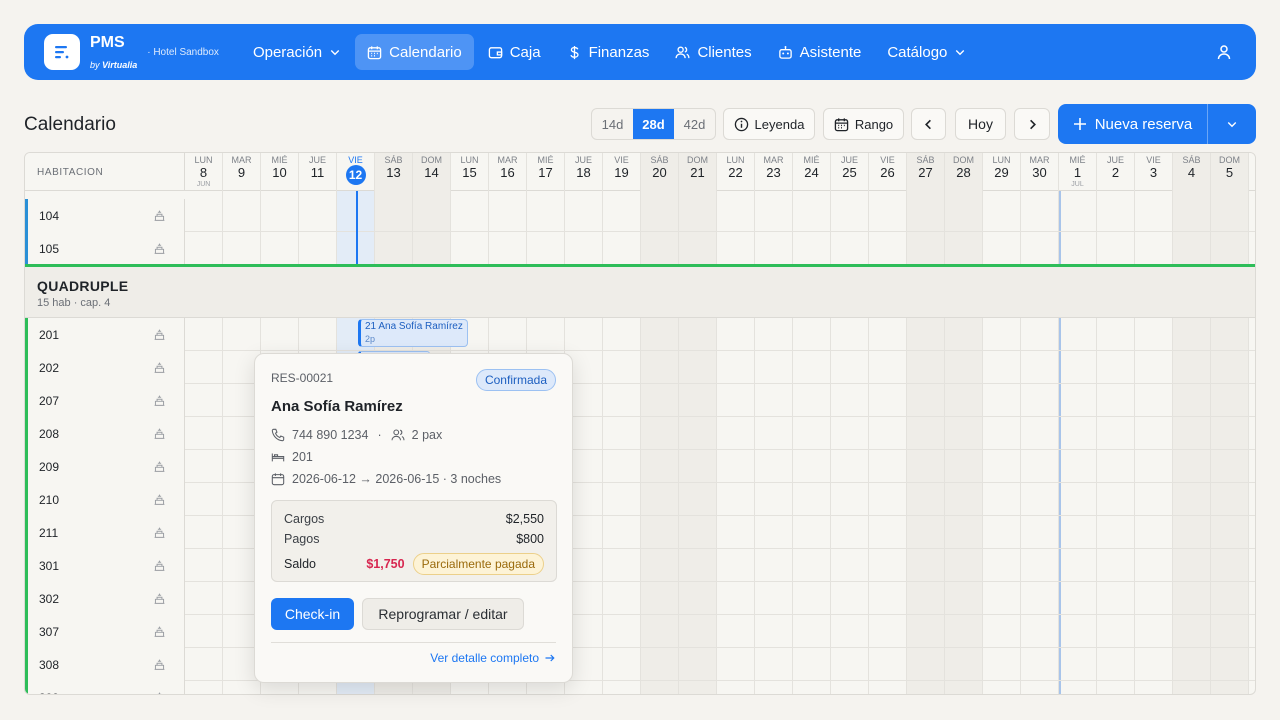 The height and width of the screenshot is (720, 1280). What do you see at coordinates (640, 499) in the screenshot?
I see `room-row: 210` at bounding box center [640, 499].